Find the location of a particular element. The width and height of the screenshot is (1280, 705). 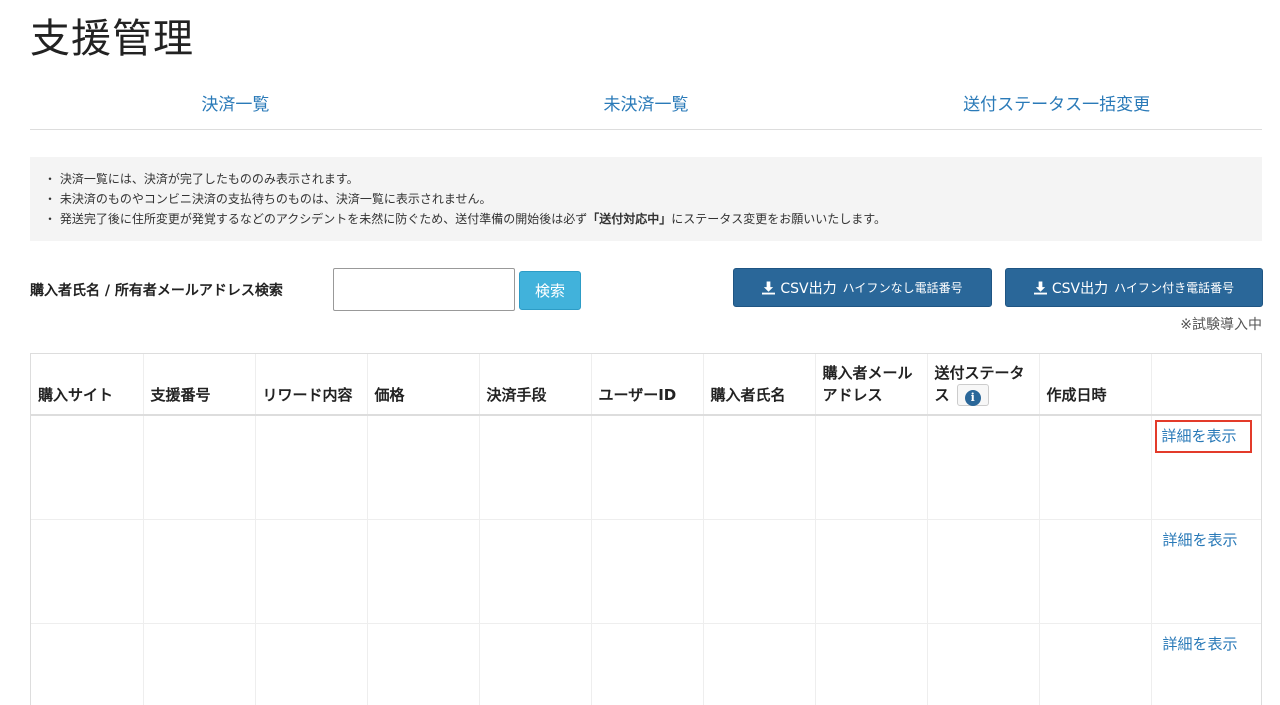

csv-button-sublabel: ハイフンなし電話番号 is located at coordinates (902, 288).